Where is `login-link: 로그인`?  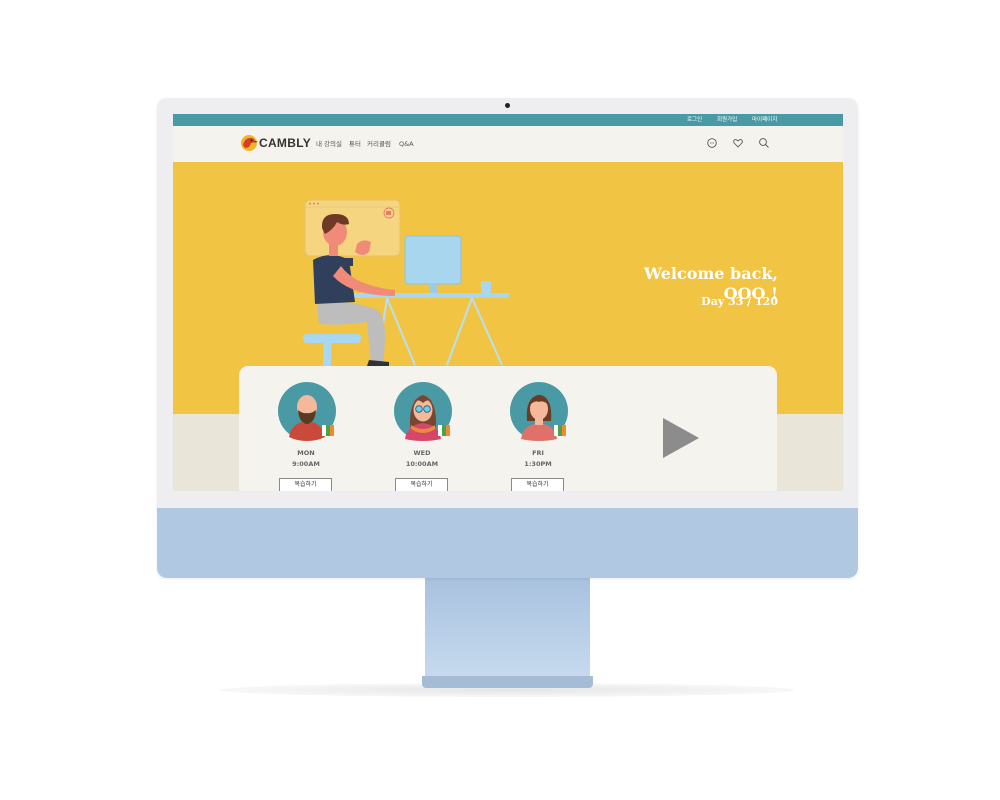 login-link: 로그인 is located at coordinates (694, 120).